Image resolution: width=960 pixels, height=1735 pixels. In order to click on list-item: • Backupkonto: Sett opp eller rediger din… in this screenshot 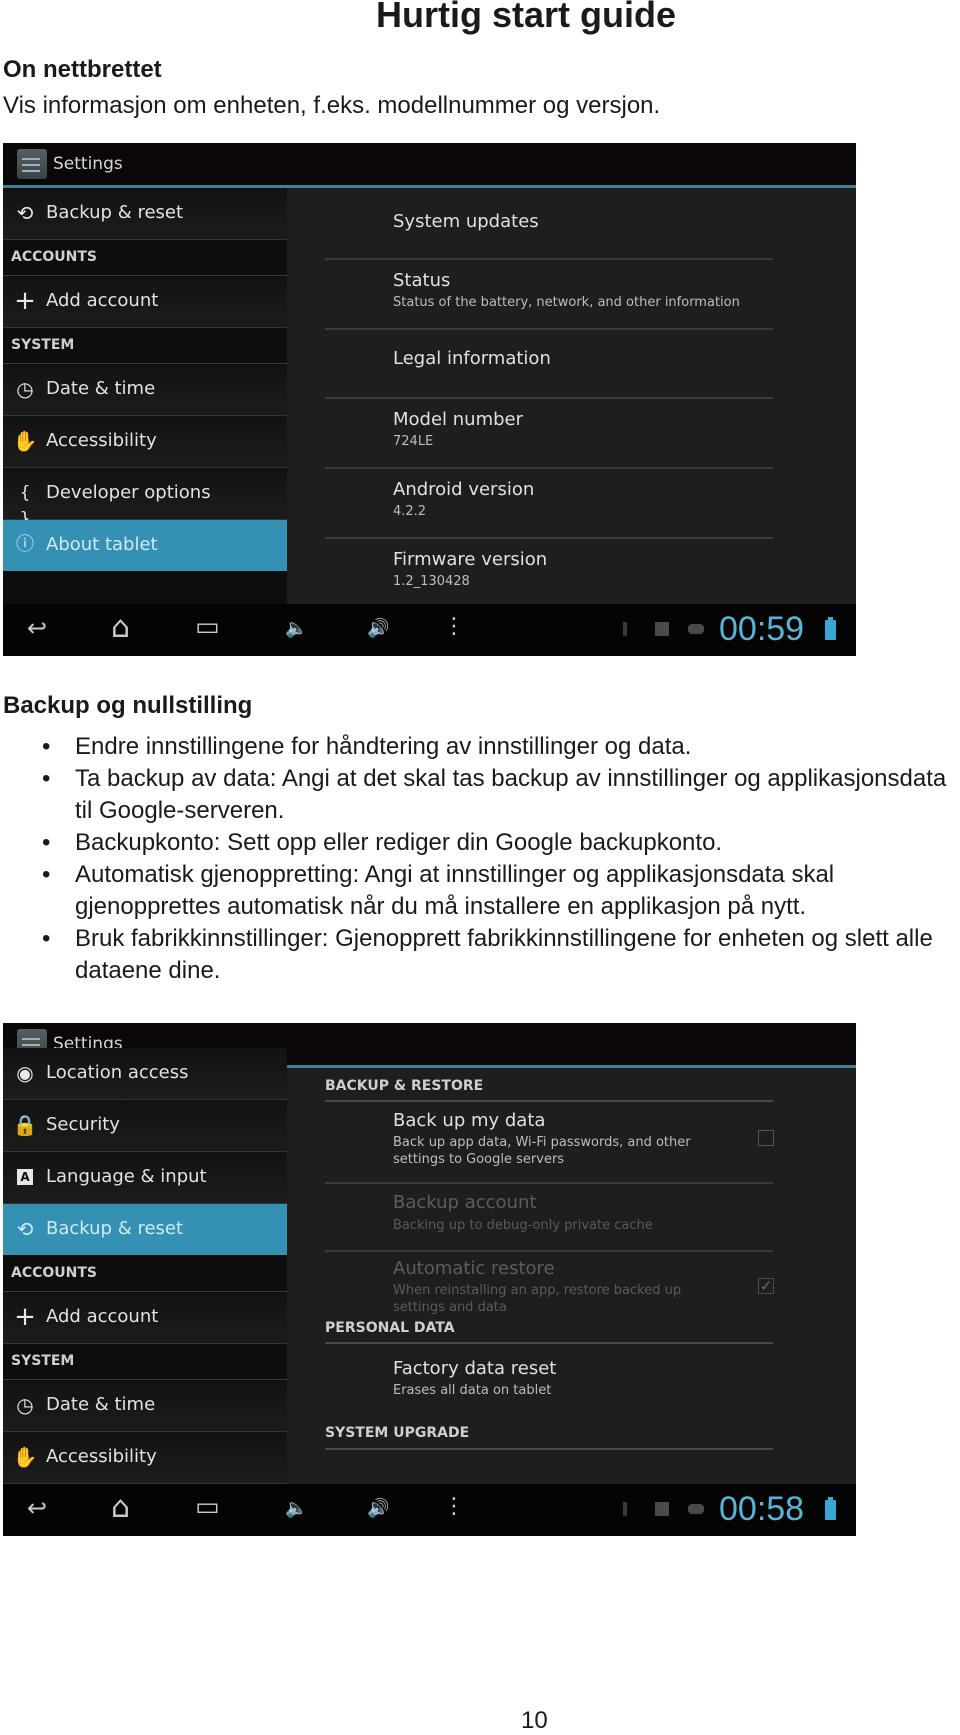, I will do `click(480, 843)`.